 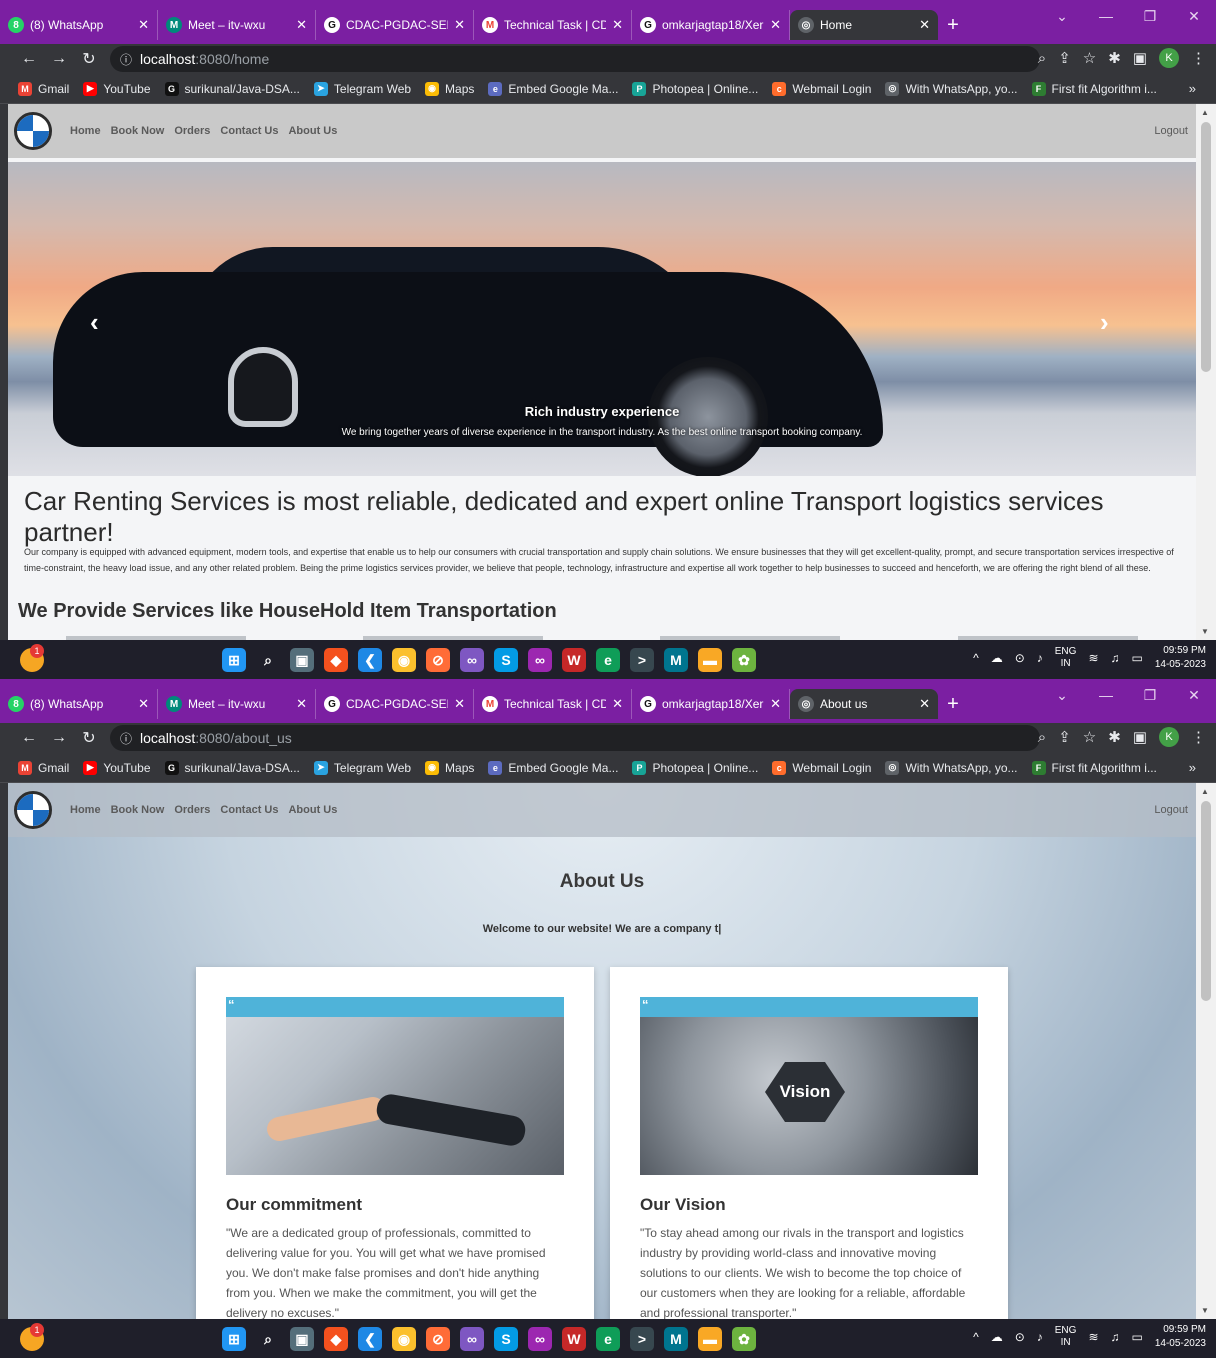 What do you see at coordinates (1150, 695) in the screenshot?
I see `restore-button: ❐` at bounding box center [1150, 695].